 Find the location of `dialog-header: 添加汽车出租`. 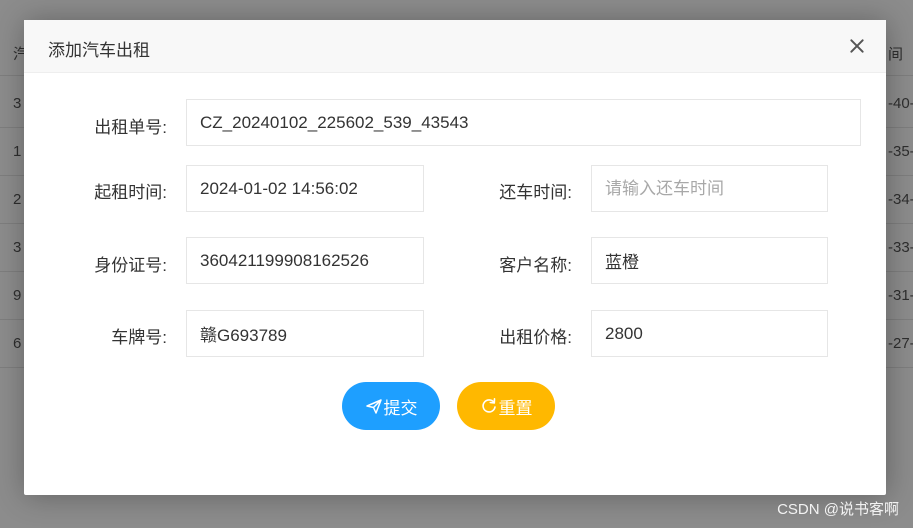

dialog-header: 添加汽车出租 is located at coordinates (455, 46).